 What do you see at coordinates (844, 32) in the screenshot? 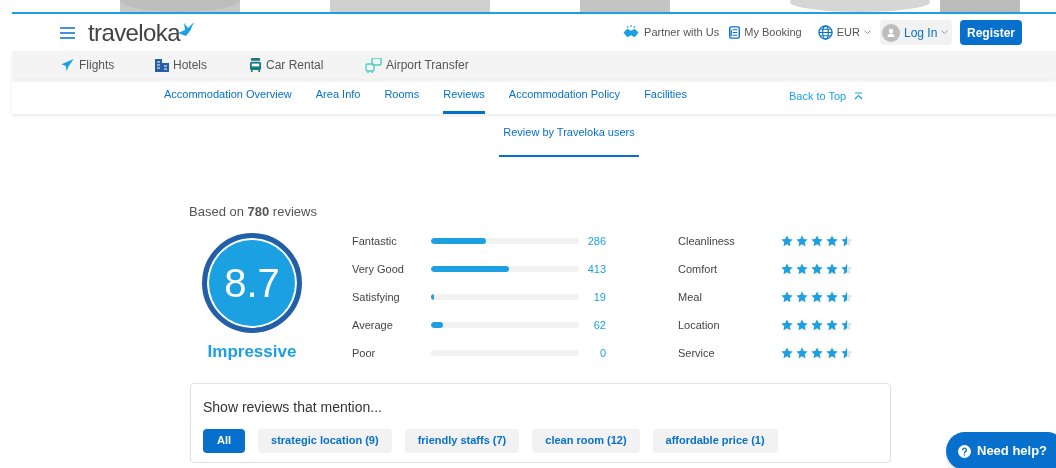
I see `currency-selector: EUR` at bounding box center [844, 32].